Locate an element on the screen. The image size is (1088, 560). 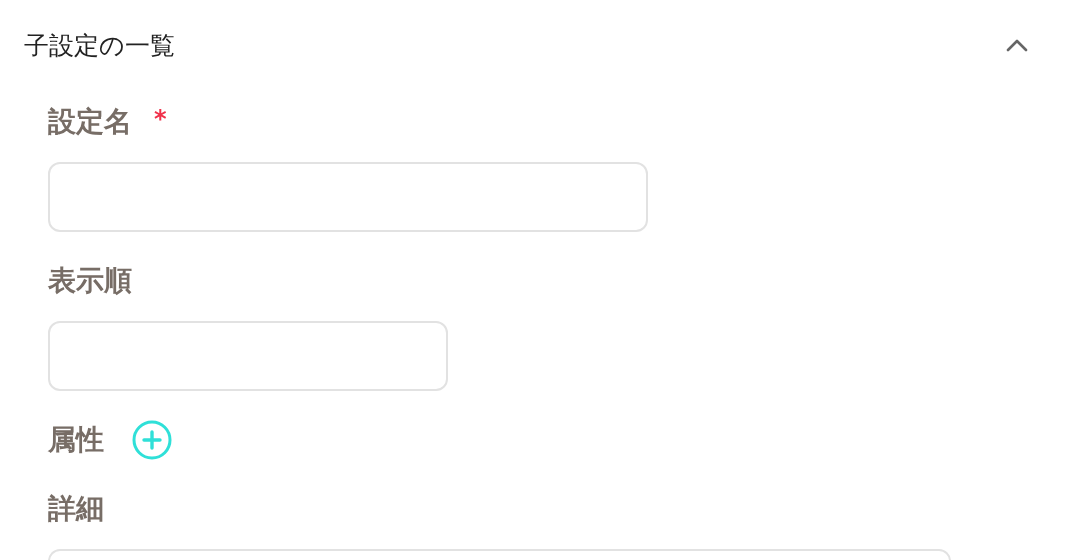
add-icon is located at coordinates (152, 440).